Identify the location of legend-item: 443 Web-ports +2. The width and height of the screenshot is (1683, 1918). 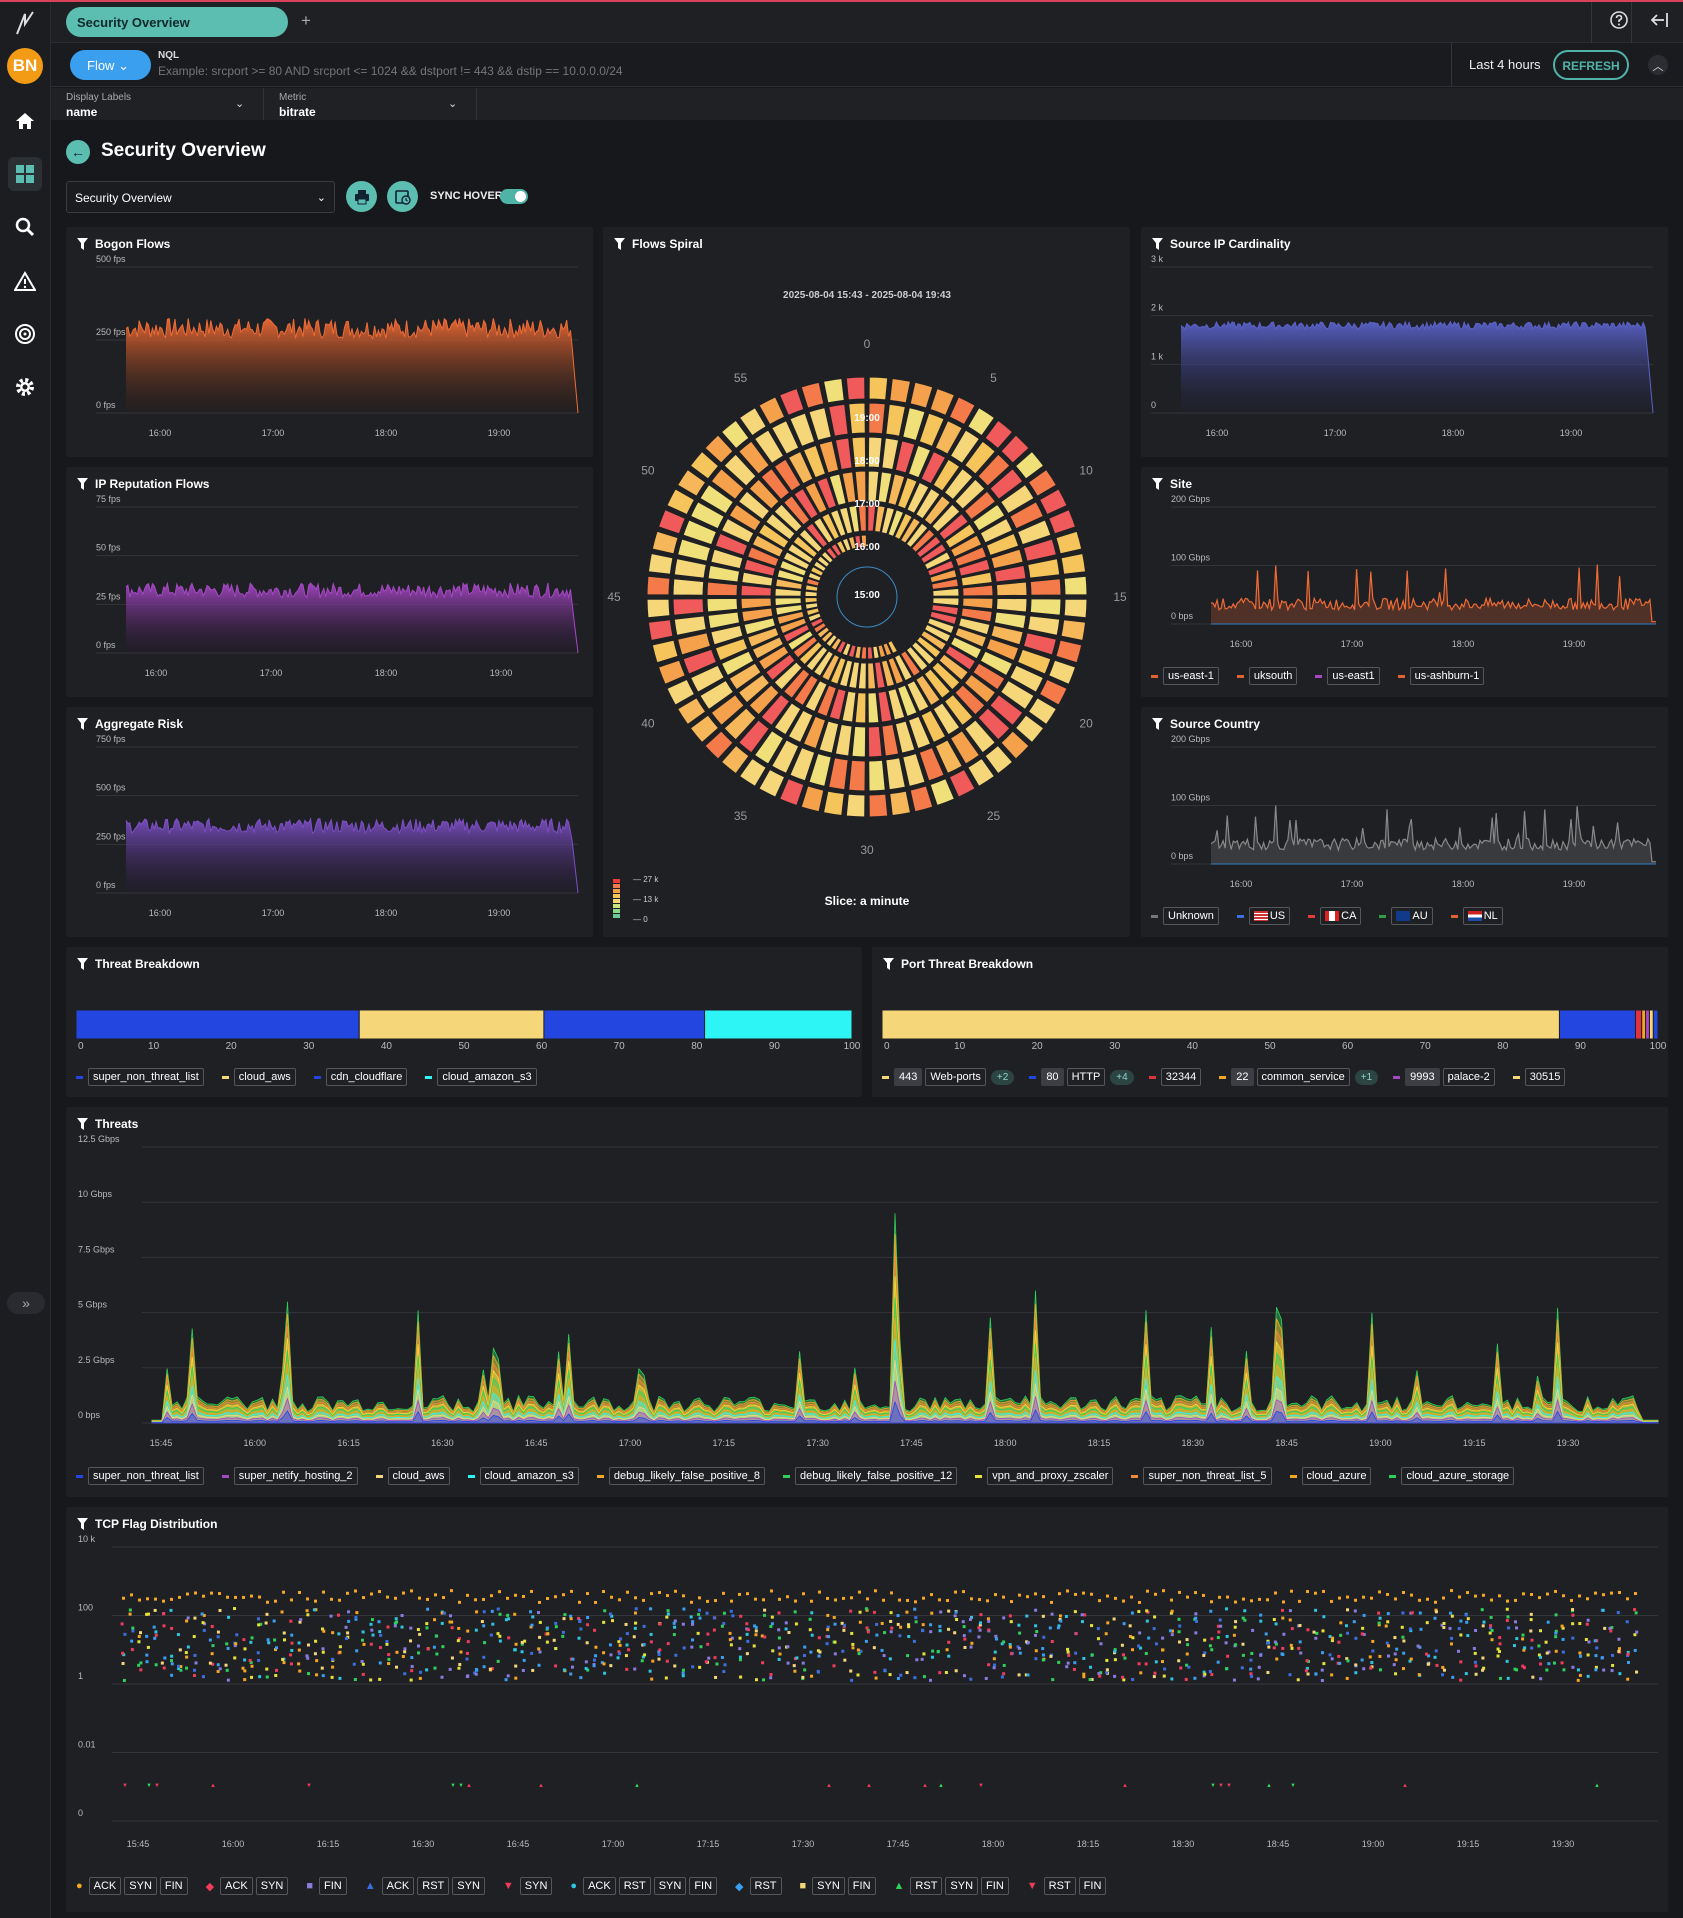
(948, 1077).